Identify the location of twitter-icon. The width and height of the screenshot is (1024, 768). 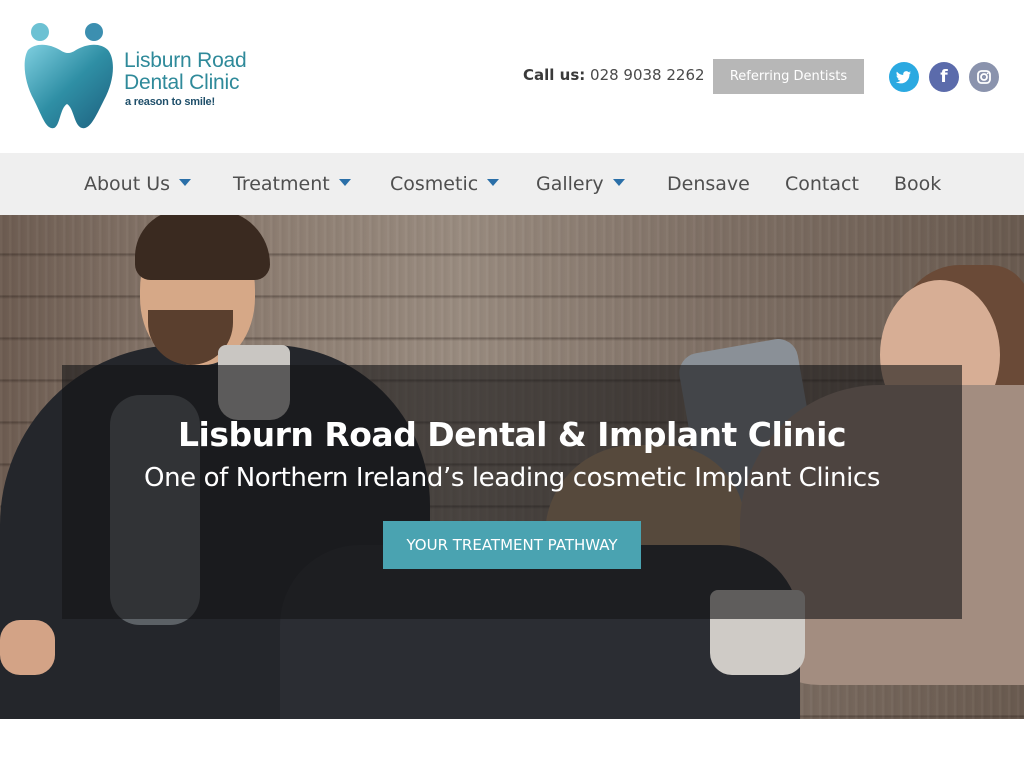
(904, 77).